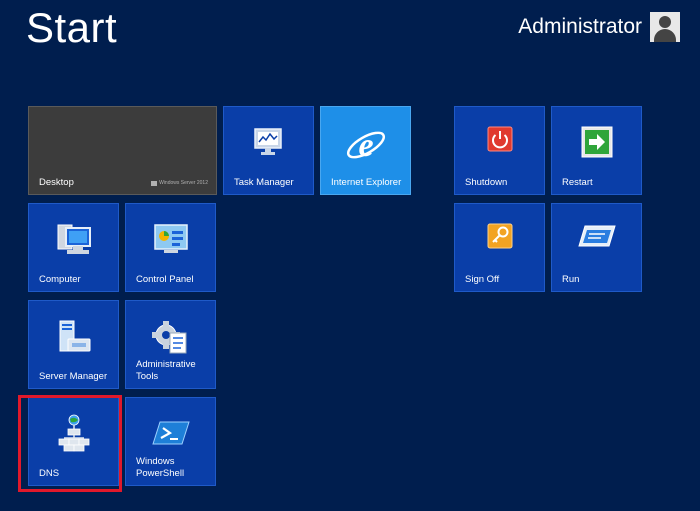 The image size is (700, 511). What do you see at coordinates (170, 238) in the screenshot?
I see `control-panel-icon` at bounding box center [170, 238].